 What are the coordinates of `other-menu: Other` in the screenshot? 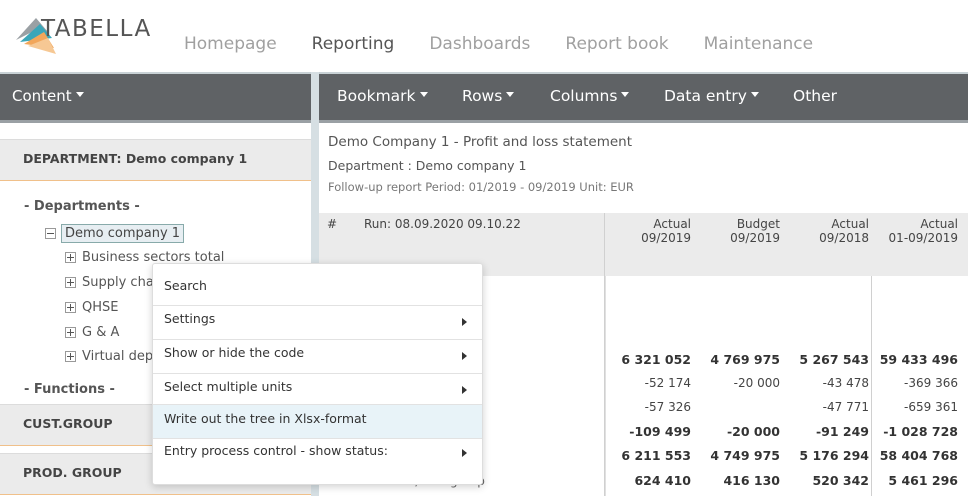 It's located at (815, 96).